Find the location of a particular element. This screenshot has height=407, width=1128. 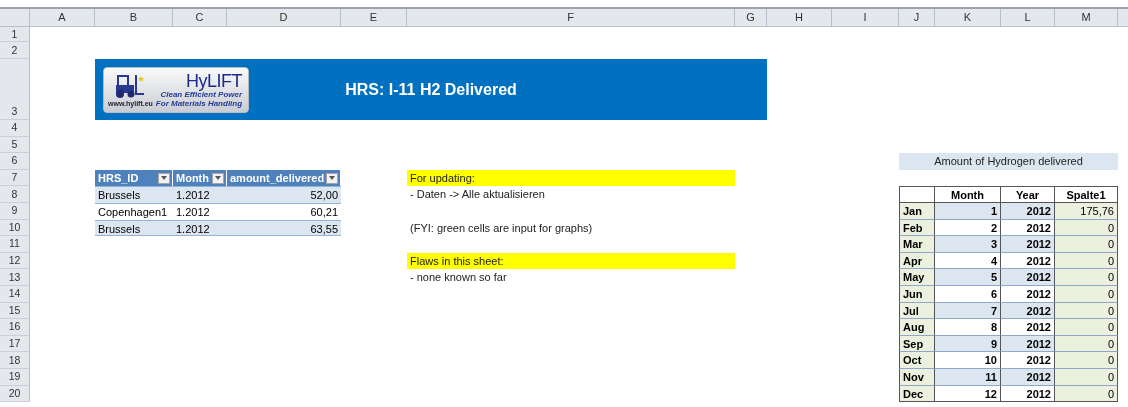

note-heading: Flaws in this sheet: is located at coordinates (571, 261).